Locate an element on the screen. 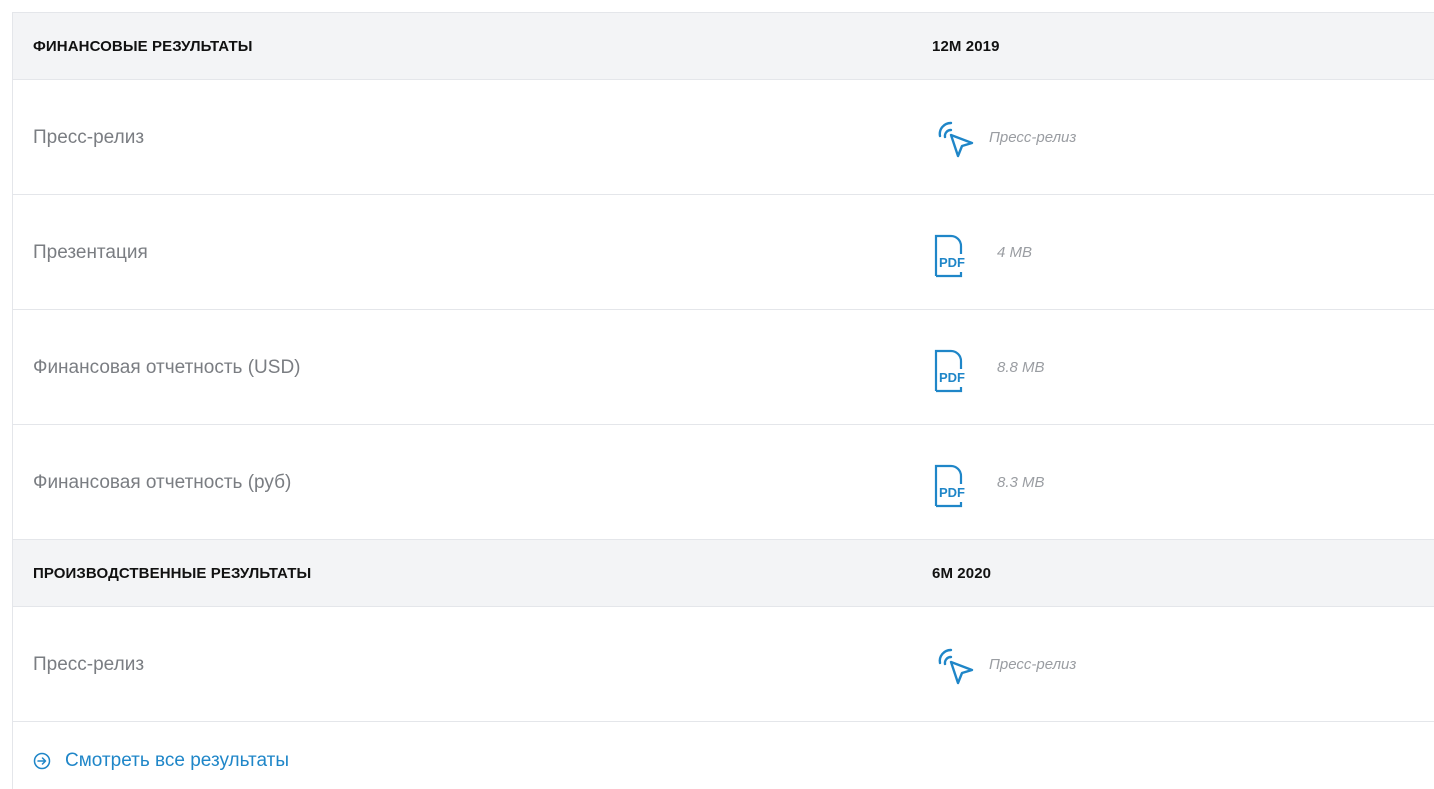 Image resolution: width=1434 pixels, height=789 pixels. file-size: 8.8 MB is located at coordinates (1021, 367).